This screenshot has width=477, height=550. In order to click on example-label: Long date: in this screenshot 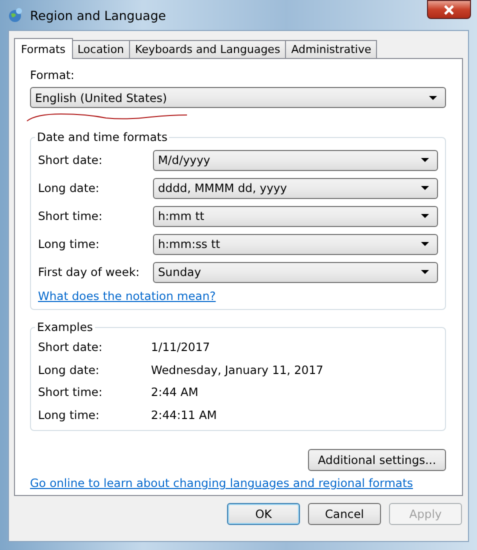, I will do `click(69, 369)`.